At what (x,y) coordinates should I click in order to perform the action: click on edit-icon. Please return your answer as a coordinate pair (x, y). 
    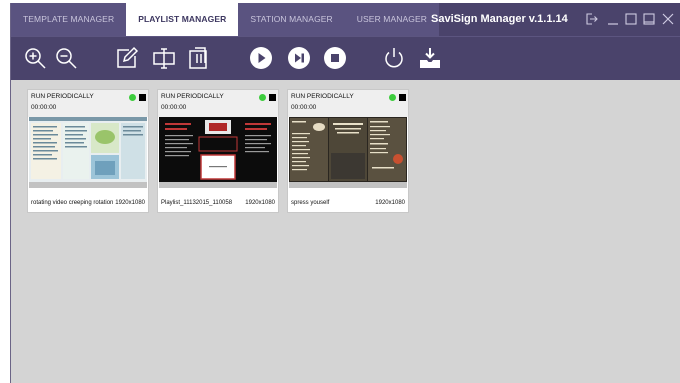
    Looking at the image, I should click on (127, 58).